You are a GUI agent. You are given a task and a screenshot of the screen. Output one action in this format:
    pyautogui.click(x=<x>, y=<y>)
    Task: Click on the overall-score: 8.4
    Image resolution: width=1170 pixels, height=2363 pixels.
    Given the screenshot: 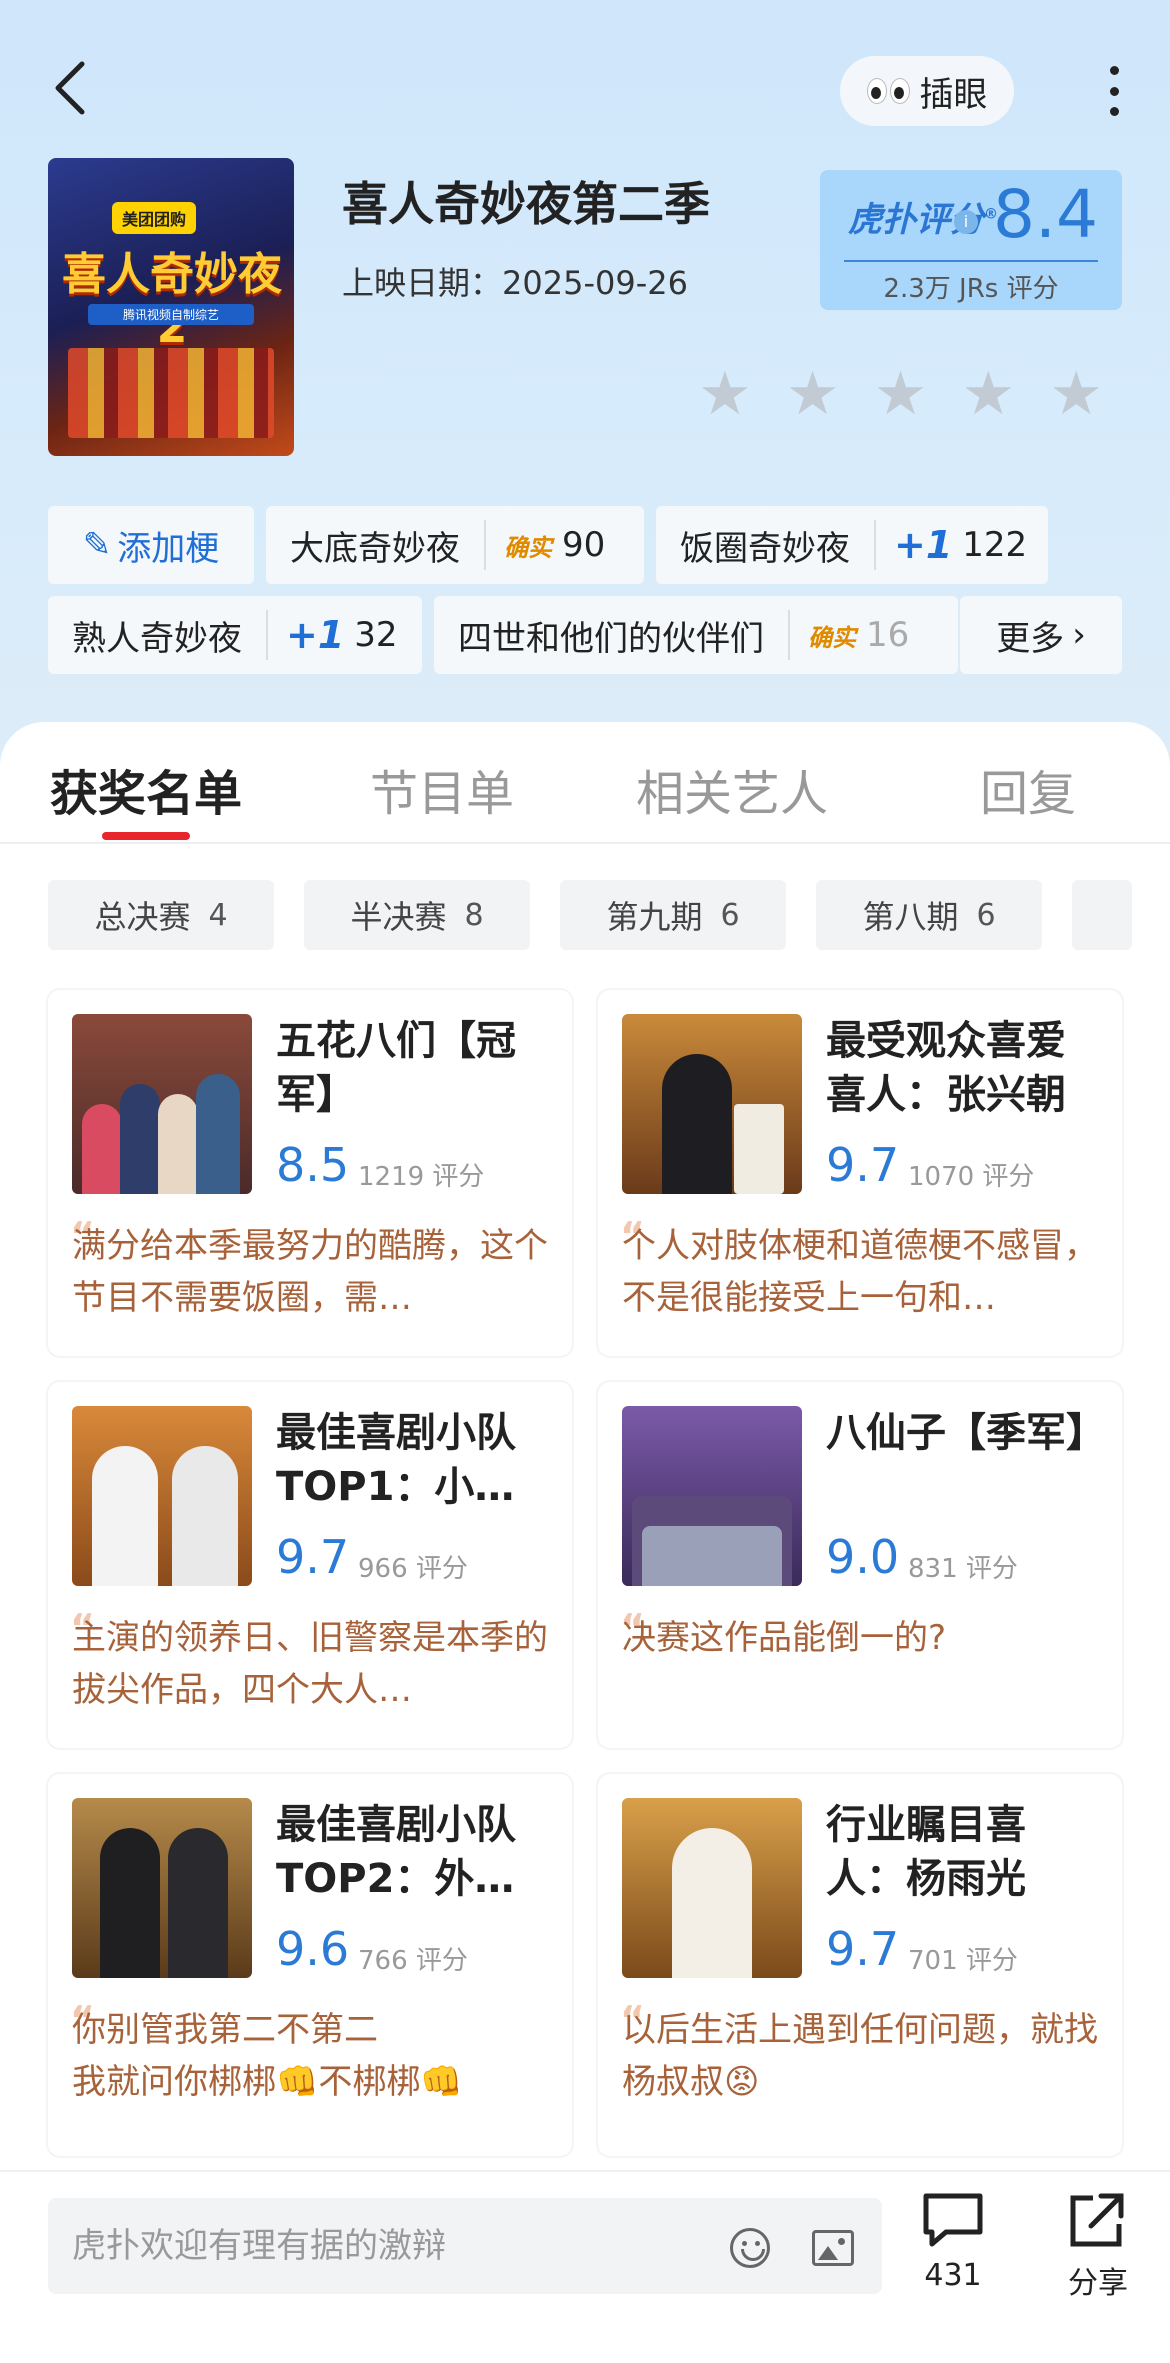 What is the action you would take?
    pyautogui.click(x=1045, y=214)
    